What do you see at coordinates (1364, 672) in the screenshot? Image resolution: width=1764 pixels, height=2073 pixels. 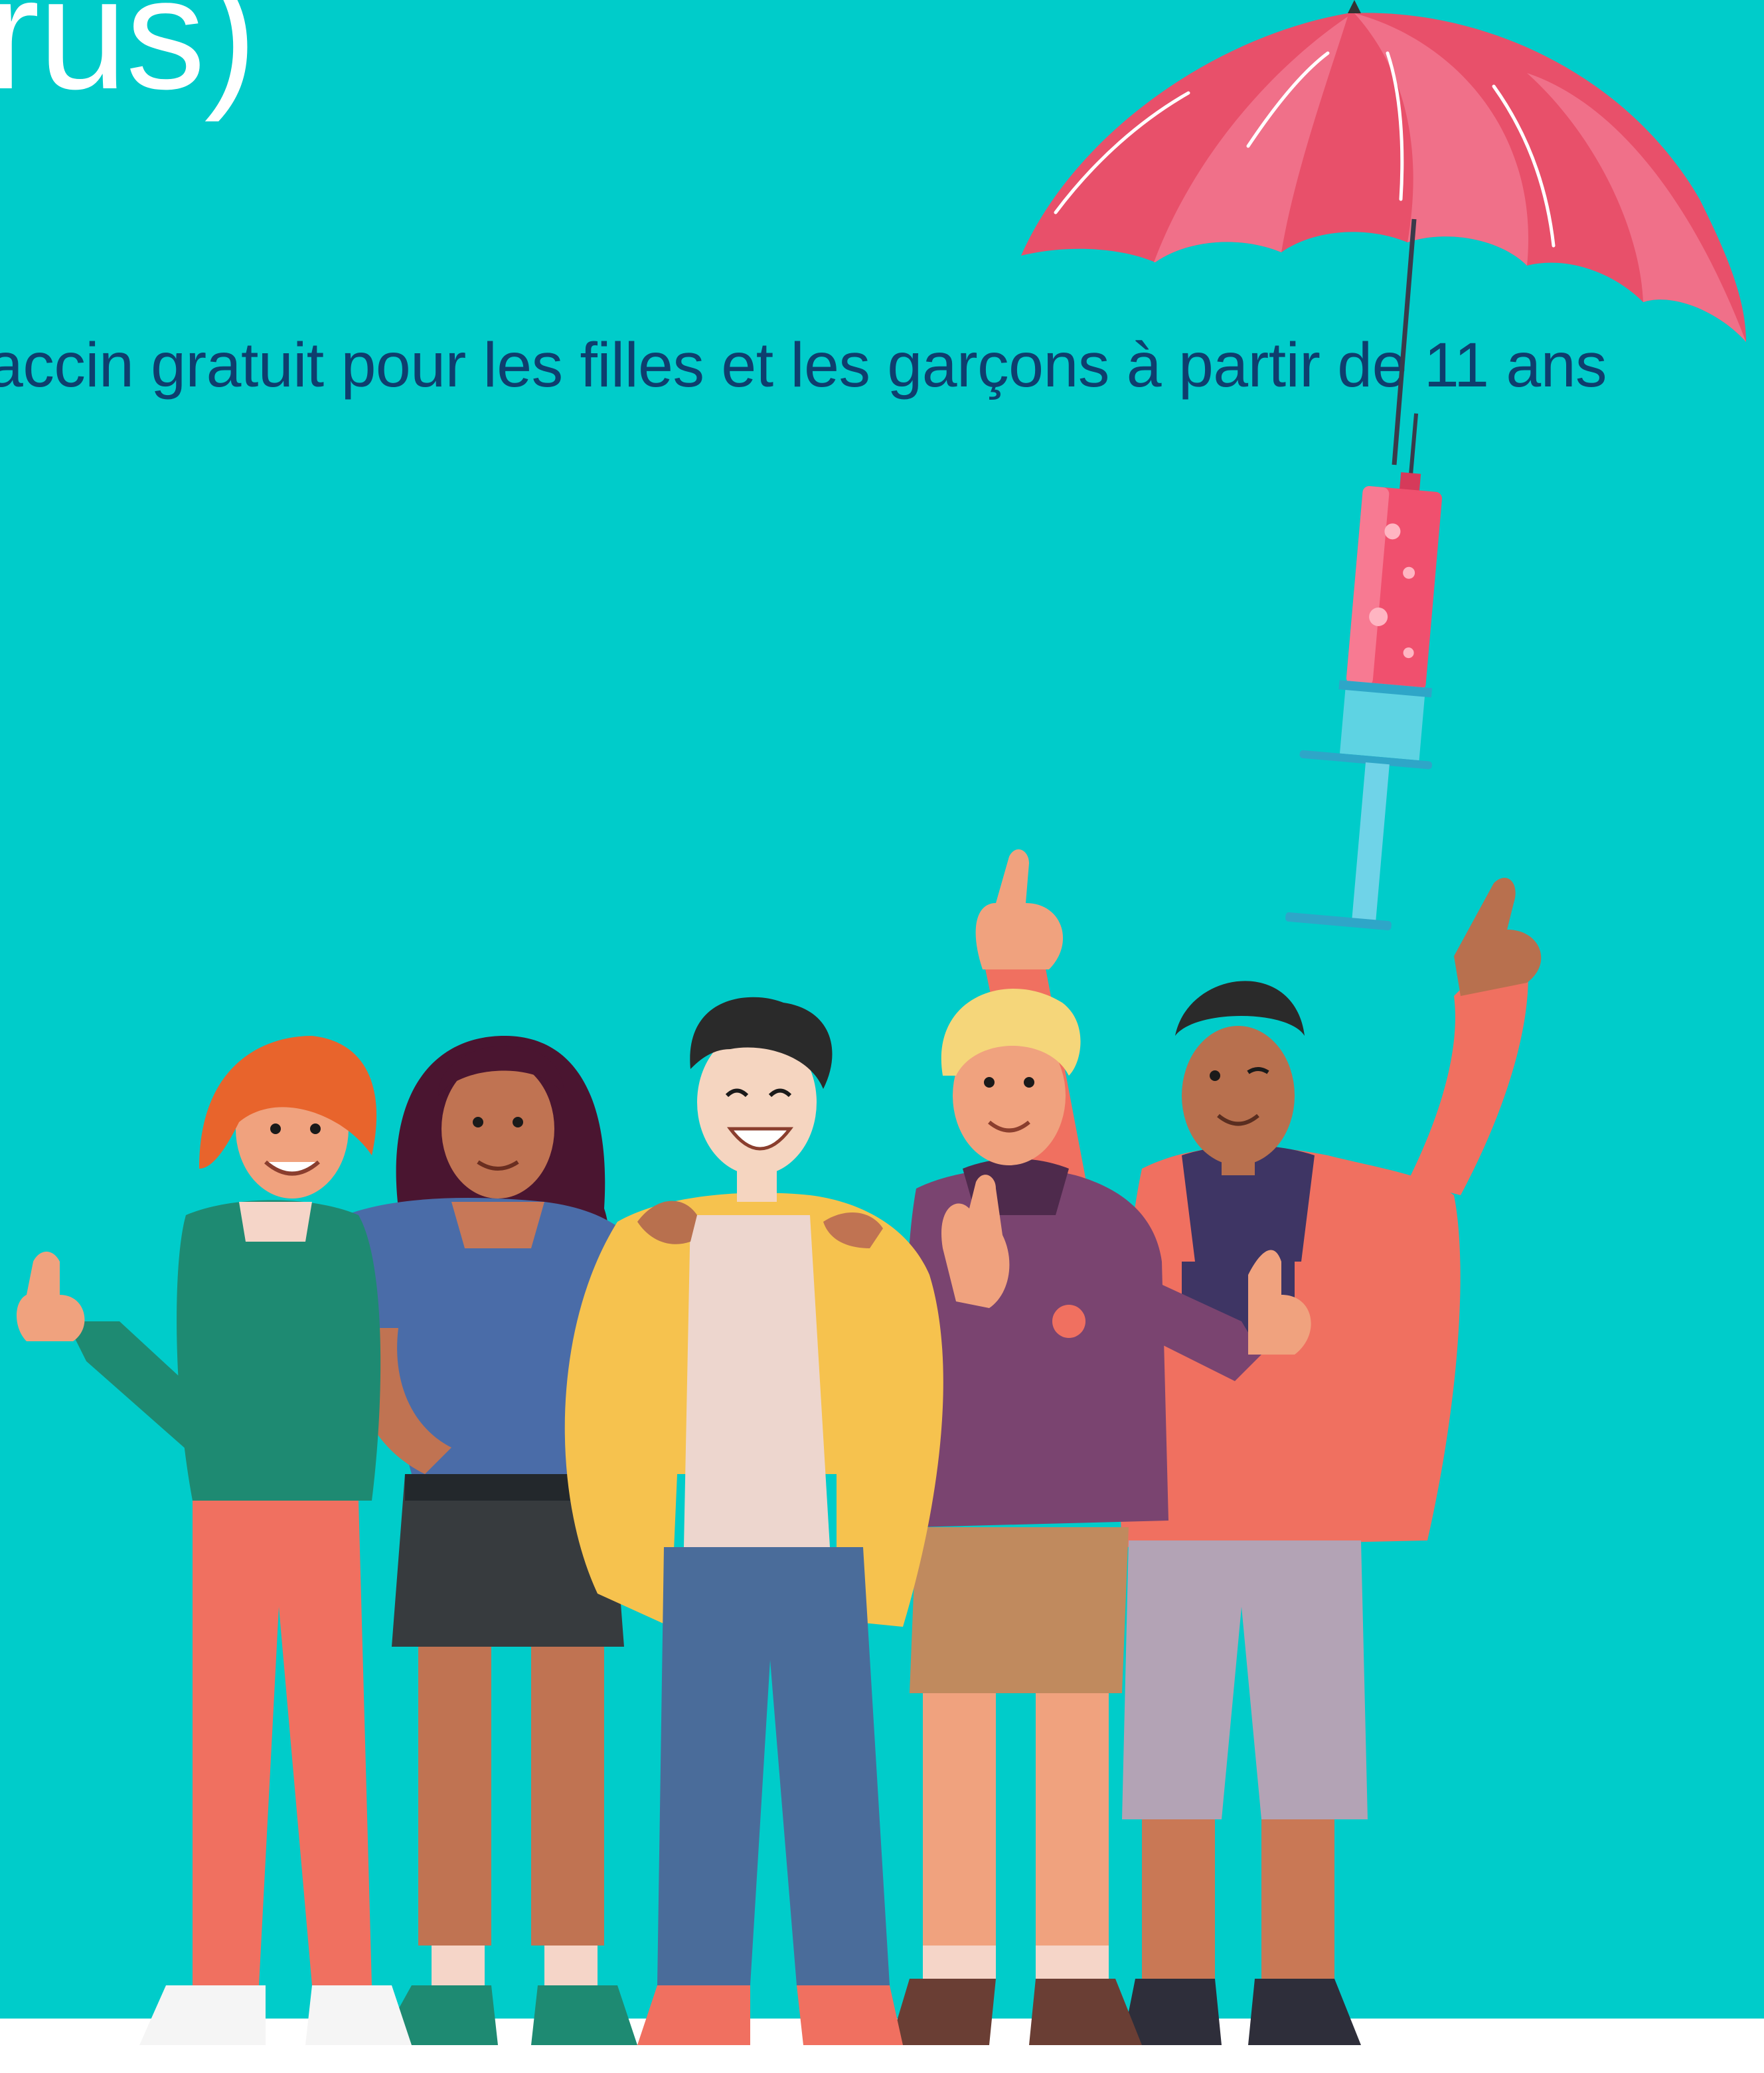 I see `syringe-icon` at bounding box center [1364, 672].